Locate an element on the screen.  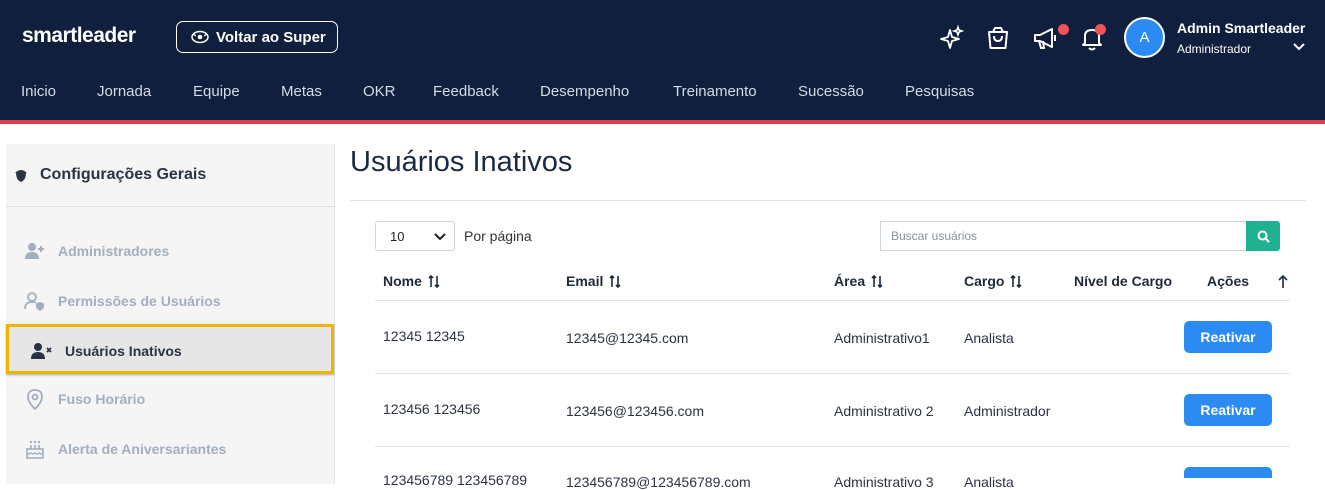
cell-nome: 123456 123456 is located at coordinates (432, 409).